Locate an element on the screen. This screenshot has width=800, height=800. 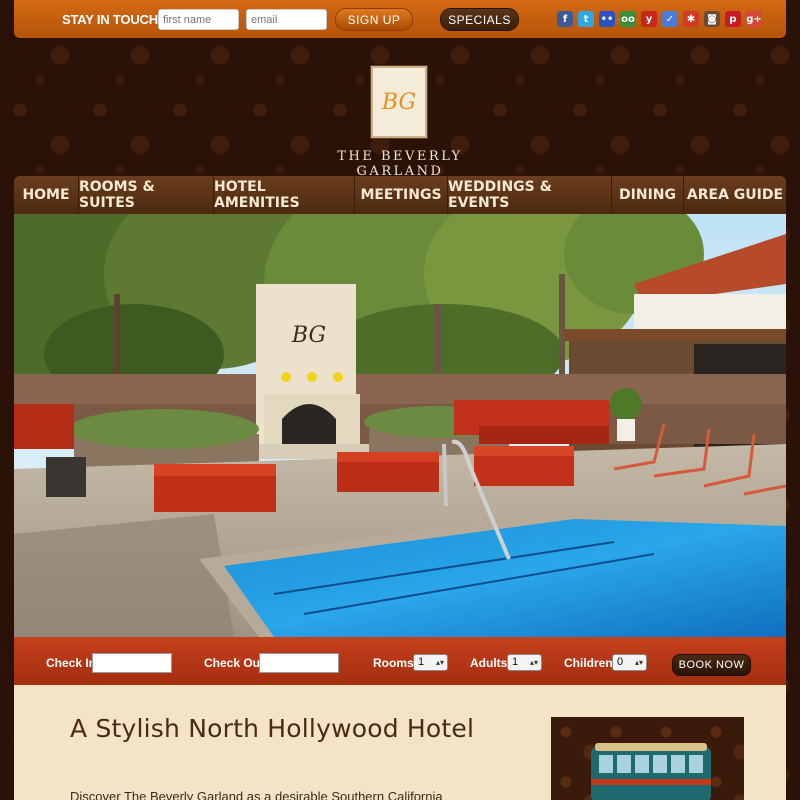
first-name-input is located at coordinates (198, 19).